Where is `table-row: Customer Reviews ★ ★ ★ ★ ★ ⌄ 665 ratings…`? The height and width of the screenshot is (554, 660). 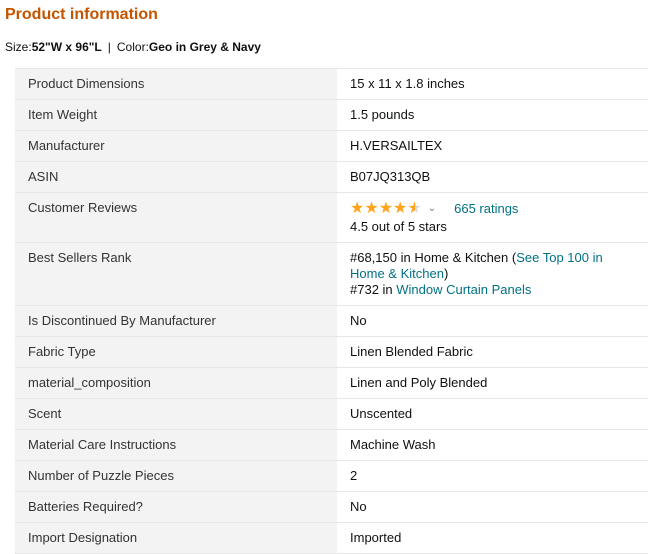
table-row: Customer Reviews ★ ★ ★ ★ ★ ⌄ 665 ratings… is located at coordinates (331, 217).